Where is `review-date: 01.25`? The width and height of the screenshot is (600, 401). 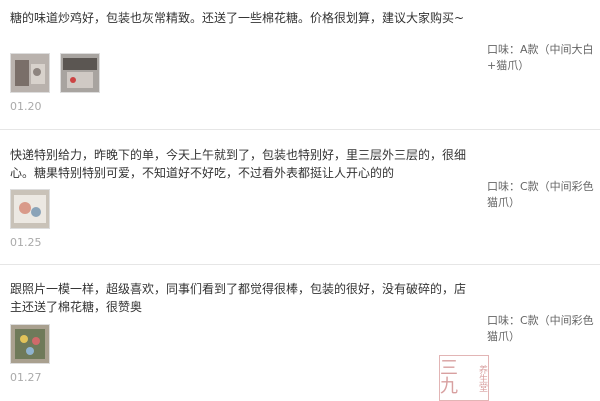
review-date: 01.25 is located at coordinates (26, 242).